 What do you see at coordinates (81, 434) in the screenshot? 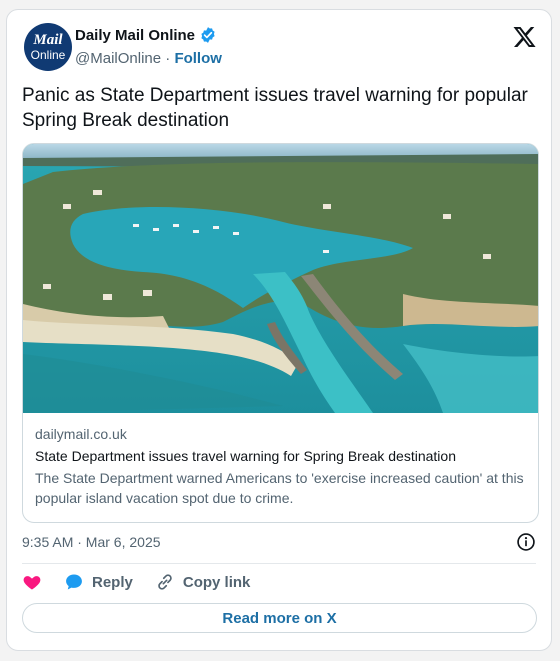
I see `link-domain: dailymail.co.uk` at bounding box center [81, 434].